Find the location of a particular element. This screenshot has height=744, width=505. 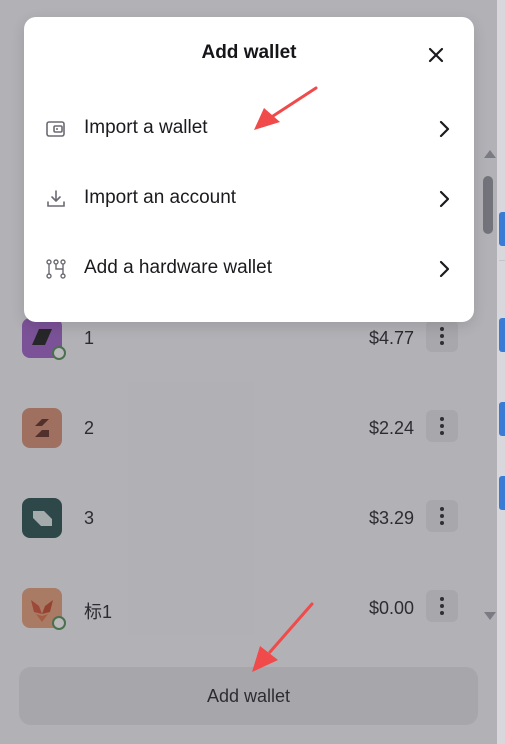

hardware-wallet-icon is located at coordinates (56, 269).